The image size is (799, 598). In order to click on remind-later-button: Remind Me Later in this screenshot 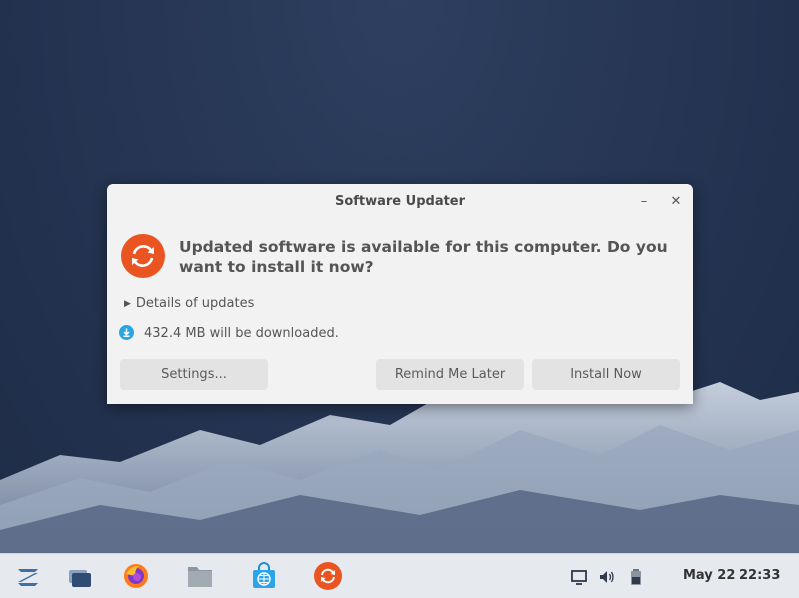, I will do `click(450, 374)`.